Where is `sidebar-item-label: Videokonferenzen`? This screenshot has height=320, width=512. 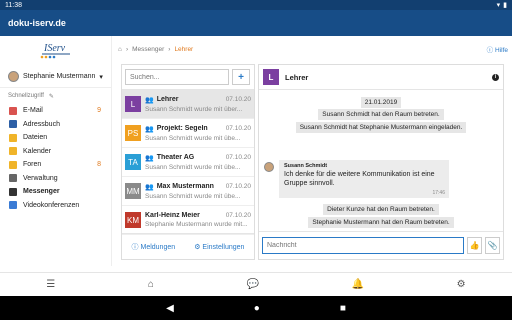 sidebar-item-label: Videokonferenzen is located at coordinates (51, 205).